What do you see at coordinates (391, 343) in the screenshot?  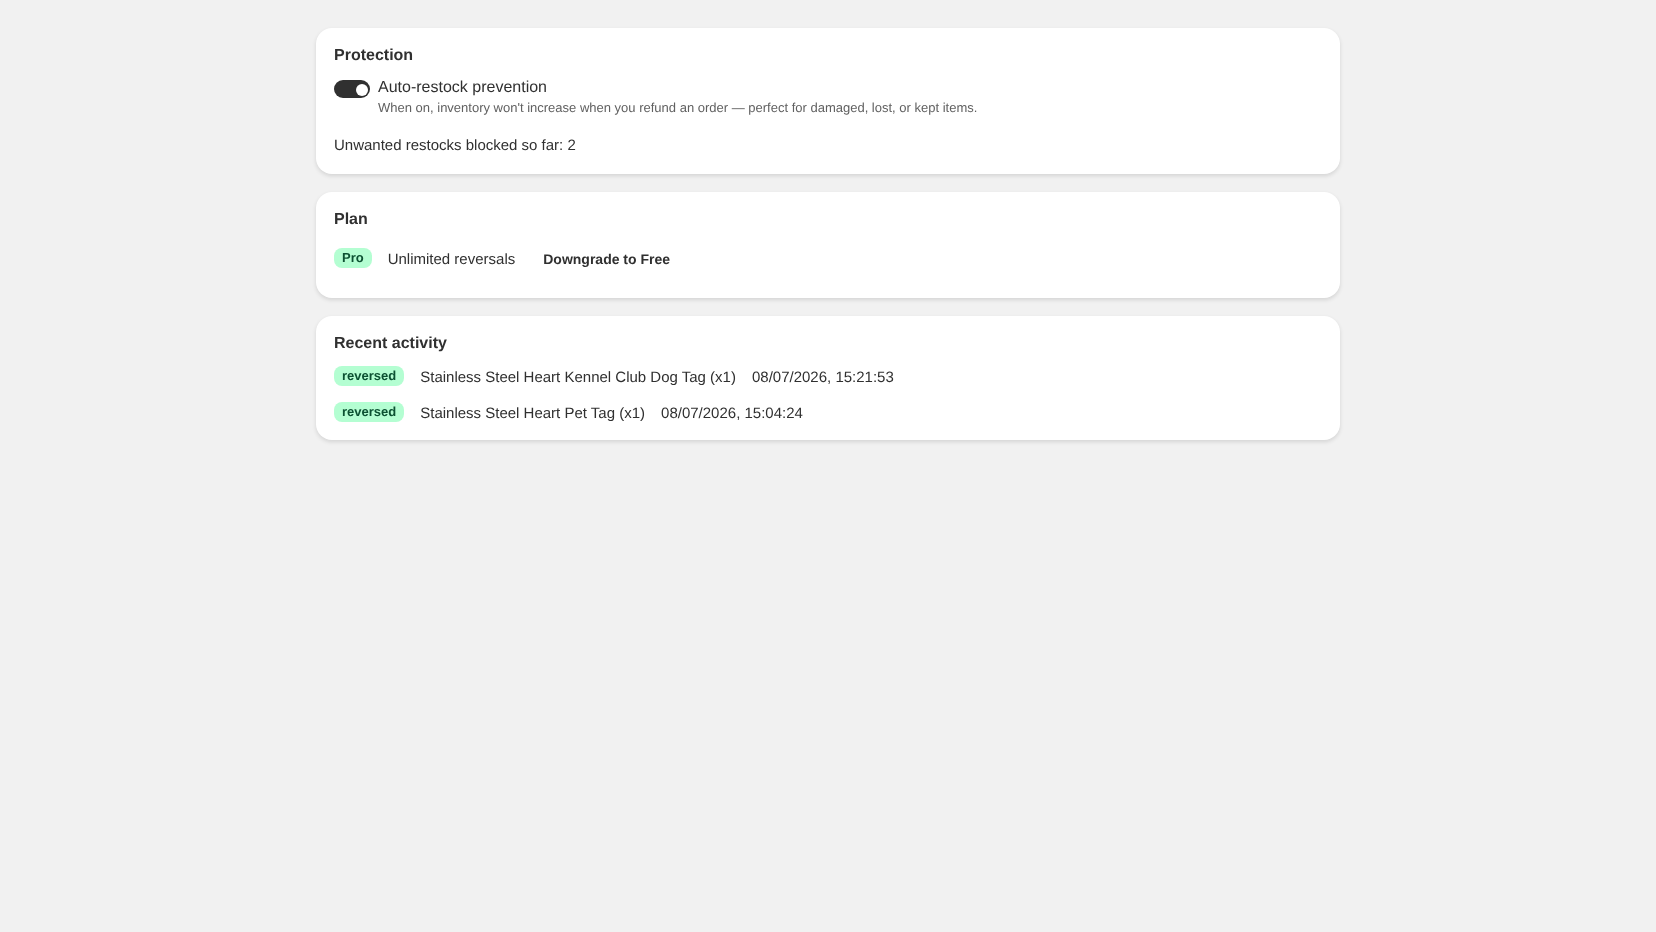 I see `card-title: Recent activity` at bounding box center [391, 343].